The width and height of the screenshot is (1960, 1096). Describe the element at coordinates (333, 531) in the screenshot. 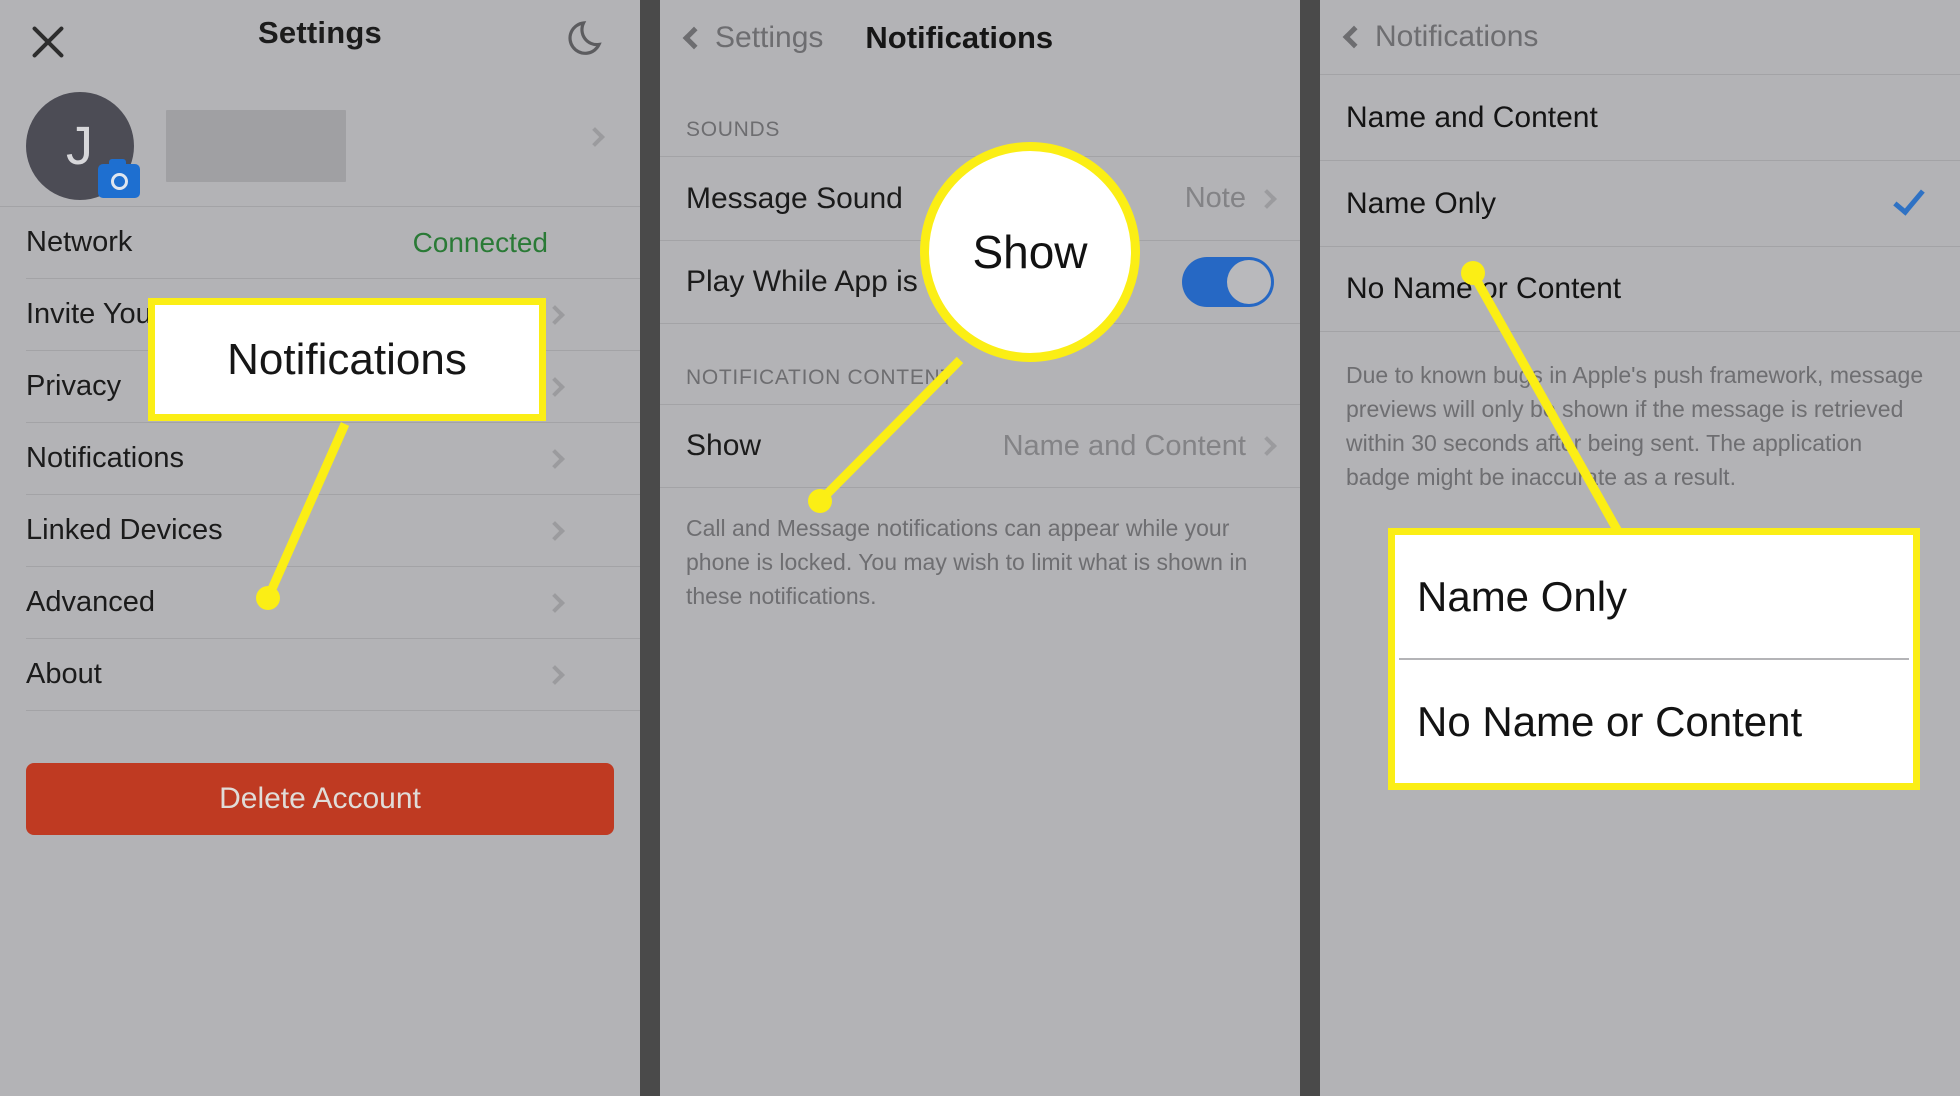

I see `sidebar-item-linked-devices: Linked Devices` at that location.